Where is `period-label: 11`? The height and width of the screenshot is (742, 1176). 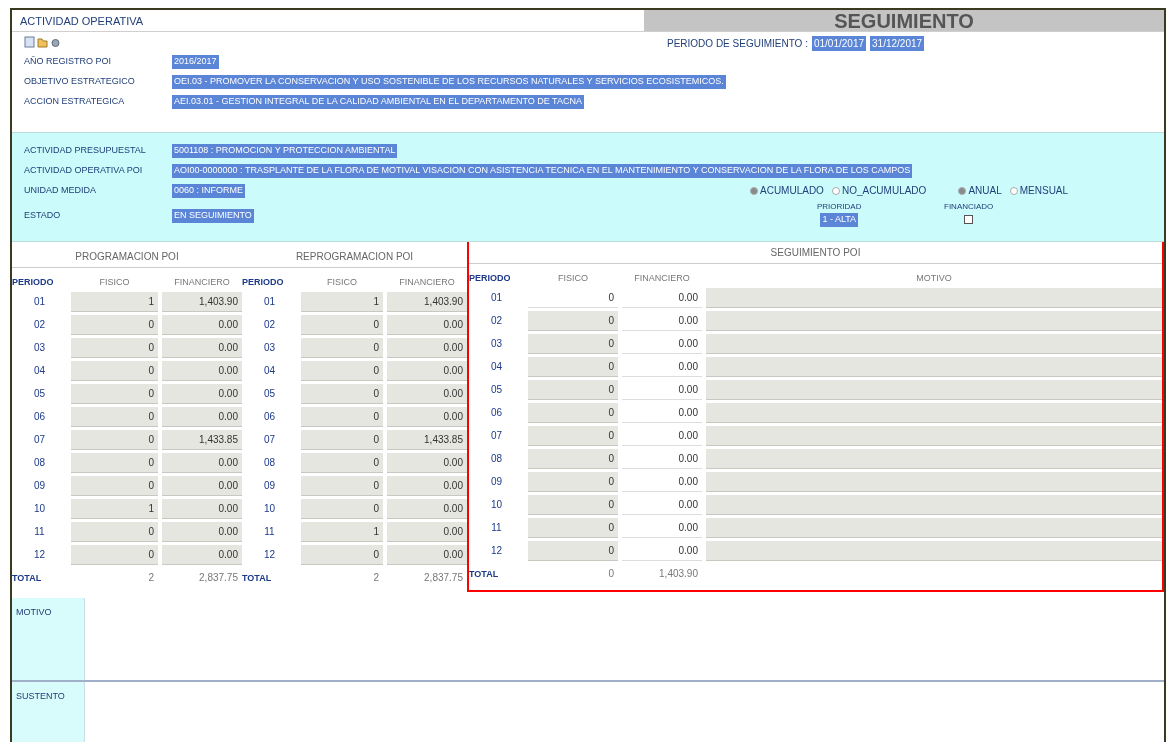
period-label: 11 is located at coordinates (496, 528).